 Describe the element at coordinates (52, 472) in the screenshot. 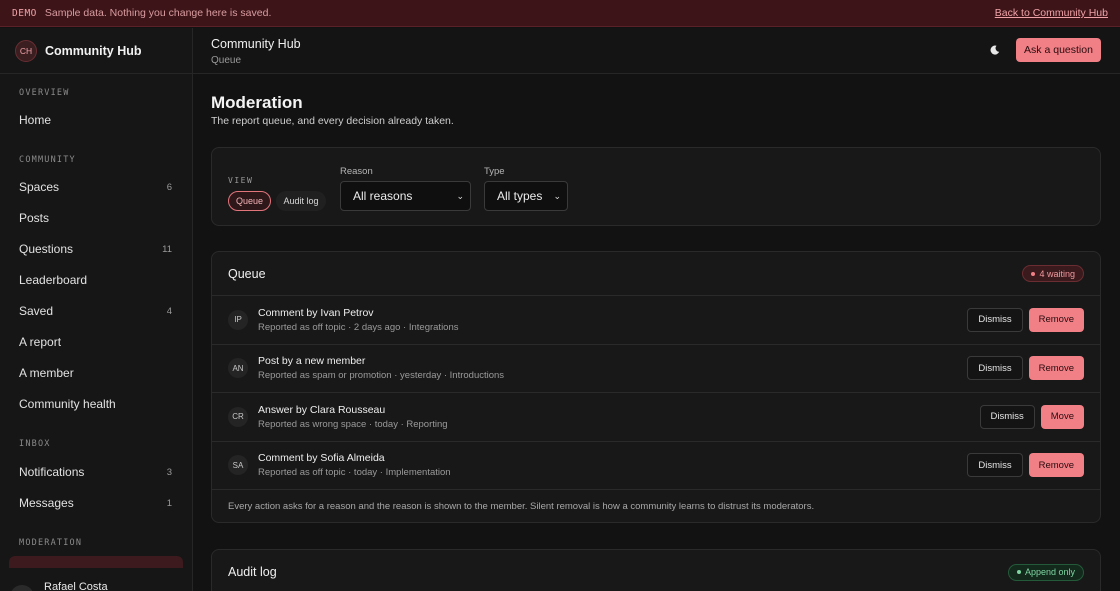

I see `sidebar-item-label: Notifications` at that location.